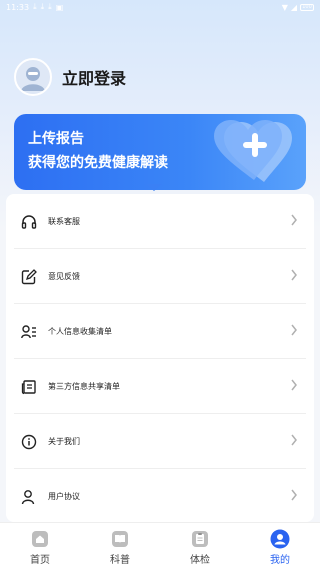 The height and width of the screenshot is (569, 320). Describe the element at coordinates (64, 441) in the screenshot. I see `menu-item-label: 关于我们` at that location.